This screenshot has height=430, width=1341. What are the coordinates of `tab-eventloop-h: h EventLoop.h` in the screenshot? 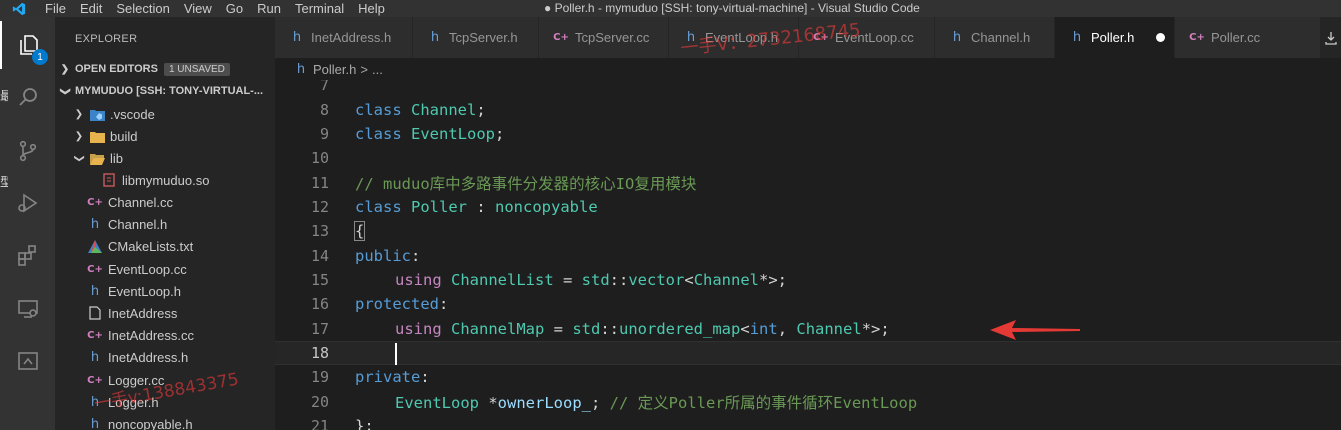 It's located at (734, 37).